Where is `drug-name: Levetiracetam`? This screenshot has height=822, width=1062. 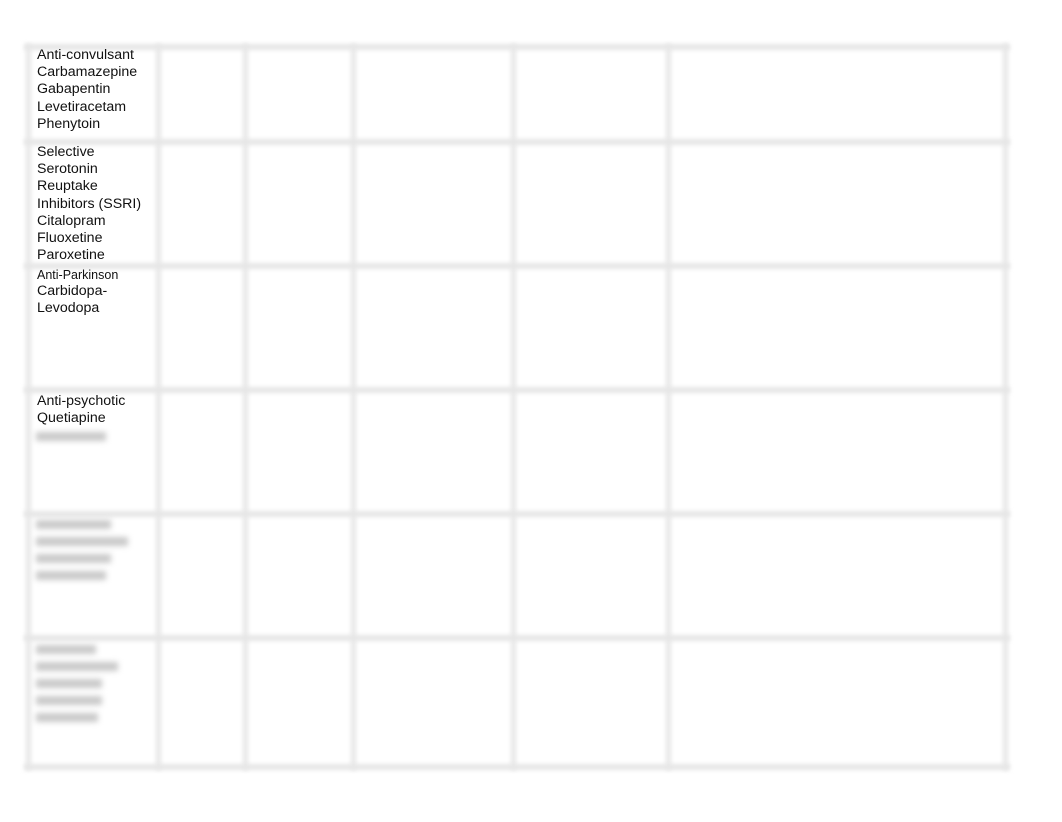
drug-name: Levetiracetam is located at coordinates (82, 106).